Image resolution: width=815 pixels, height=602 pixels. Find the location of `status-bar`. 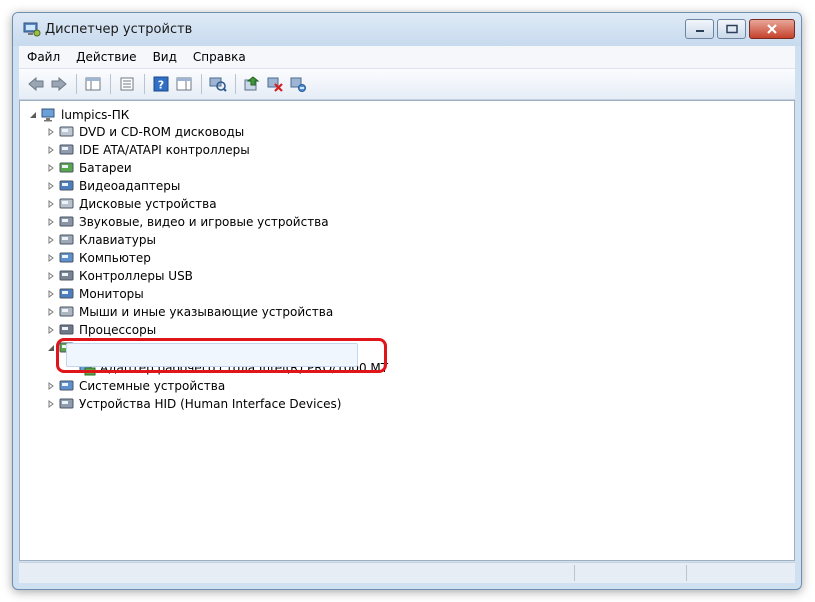

status-bar is located at coordinates (407, 572).